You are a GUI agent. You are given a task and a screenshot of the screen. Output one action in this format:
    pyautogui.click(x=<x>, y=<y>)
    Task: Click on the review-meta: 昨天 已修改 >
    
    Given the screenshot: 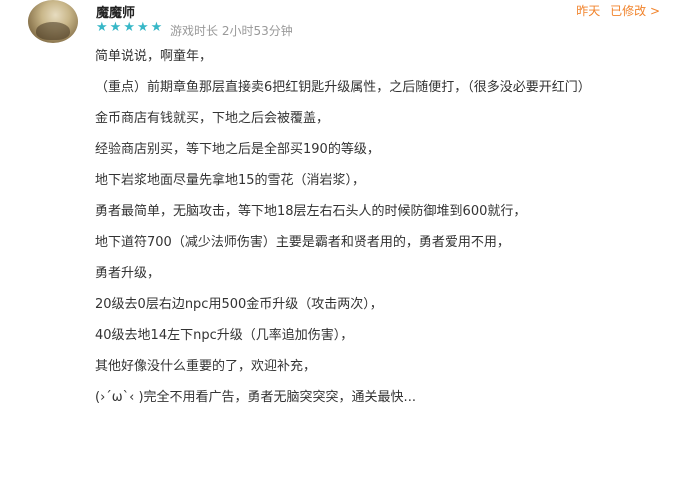 What is the action you would take?
    pyautogui.click(x=615, y=10)
    